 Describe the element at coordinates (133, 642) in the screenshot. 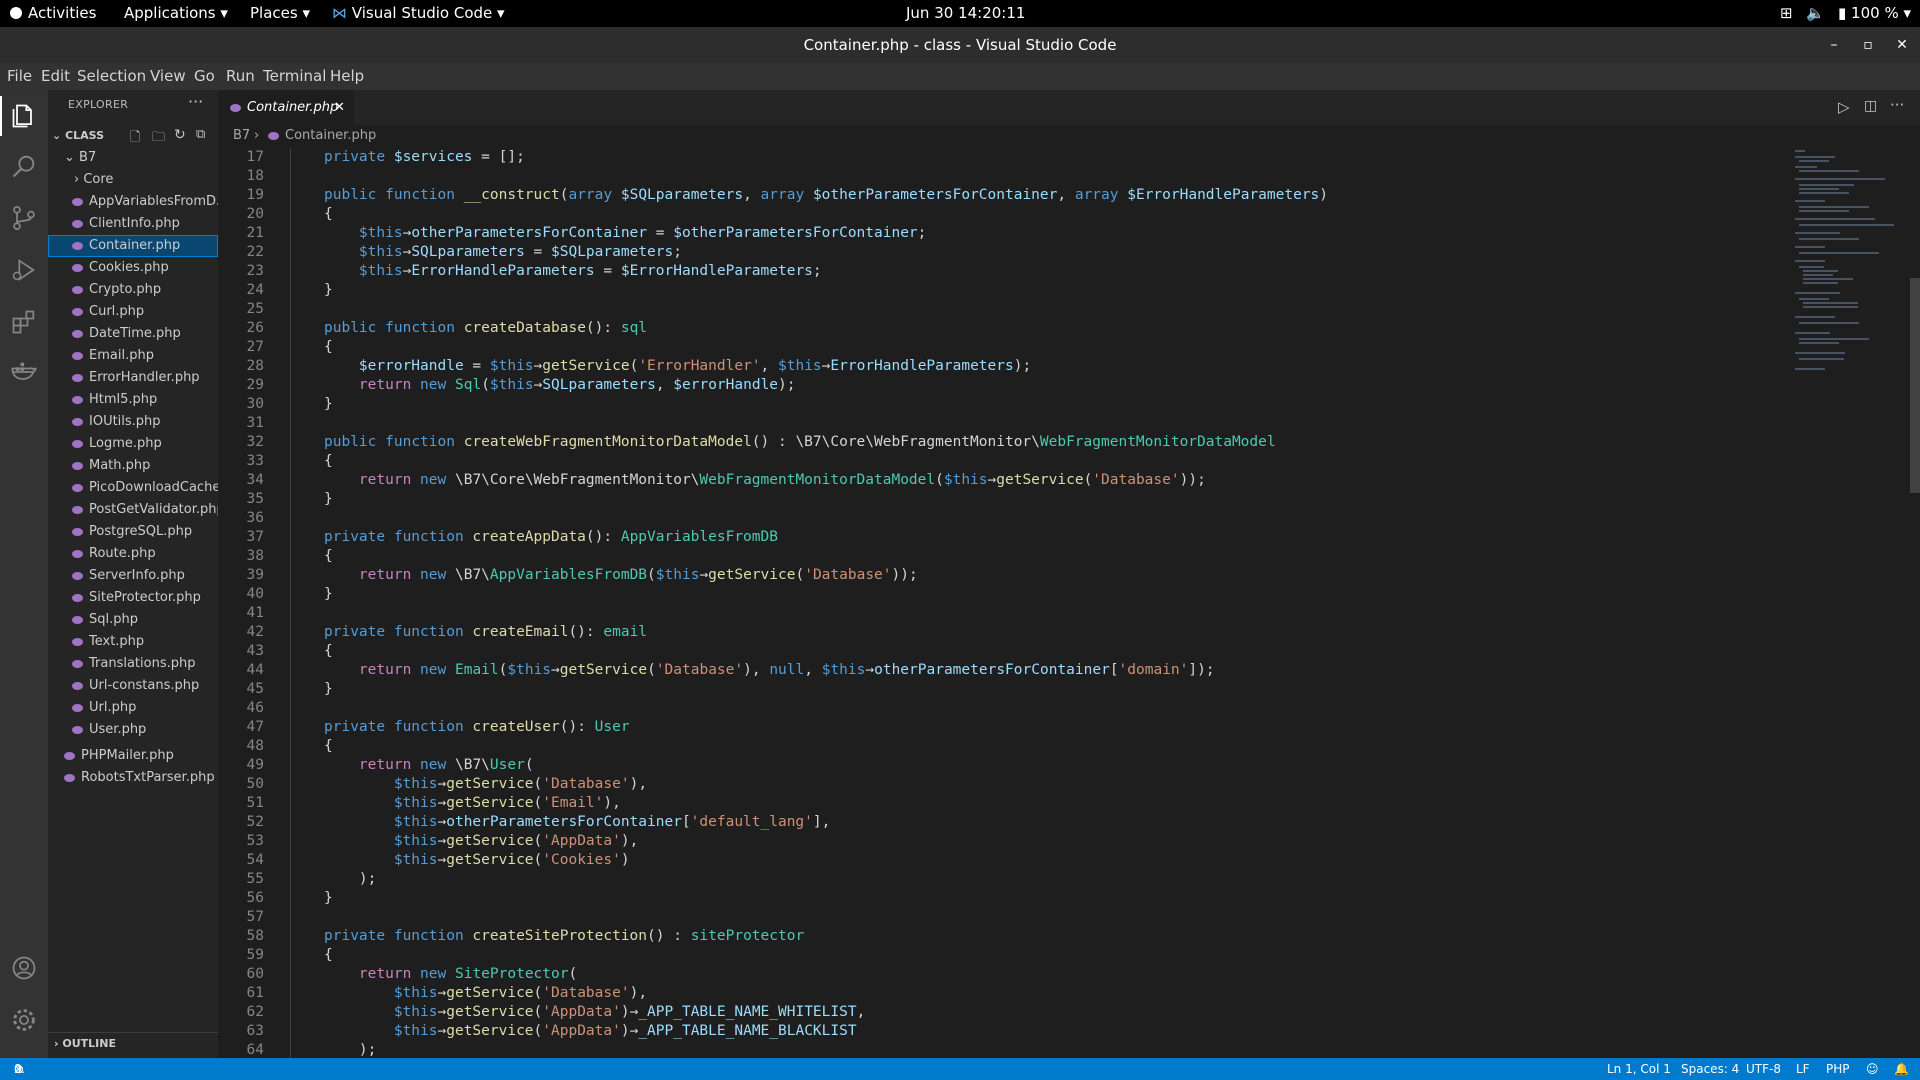

I see `list-item: Text.php` at that location.